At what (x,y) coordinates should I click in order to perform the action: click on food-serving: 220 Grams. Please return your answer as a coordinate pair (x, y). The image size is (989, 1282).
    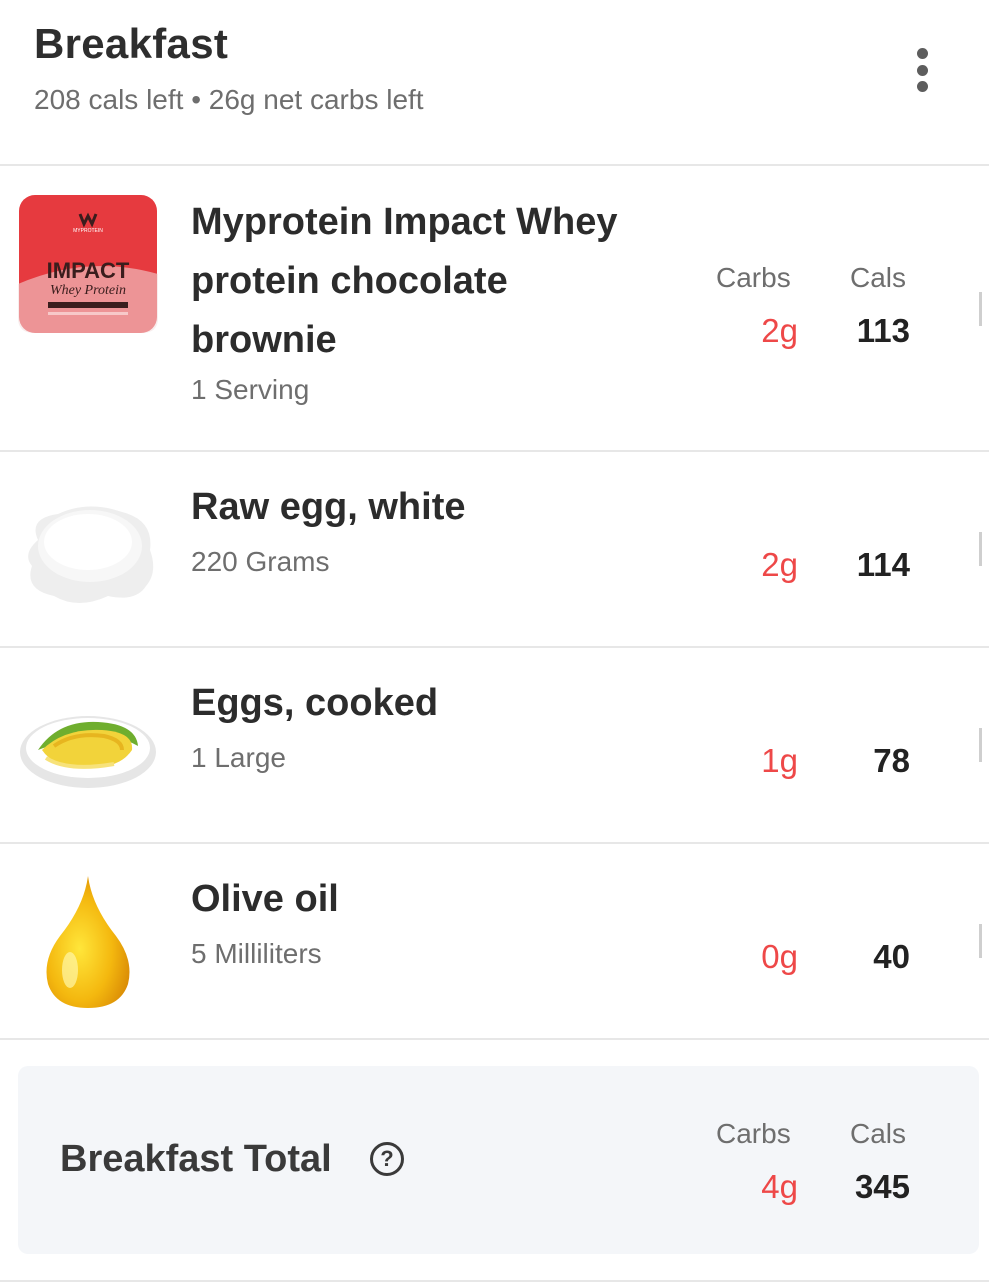
    Looking at the image, I should click on (260, 561).